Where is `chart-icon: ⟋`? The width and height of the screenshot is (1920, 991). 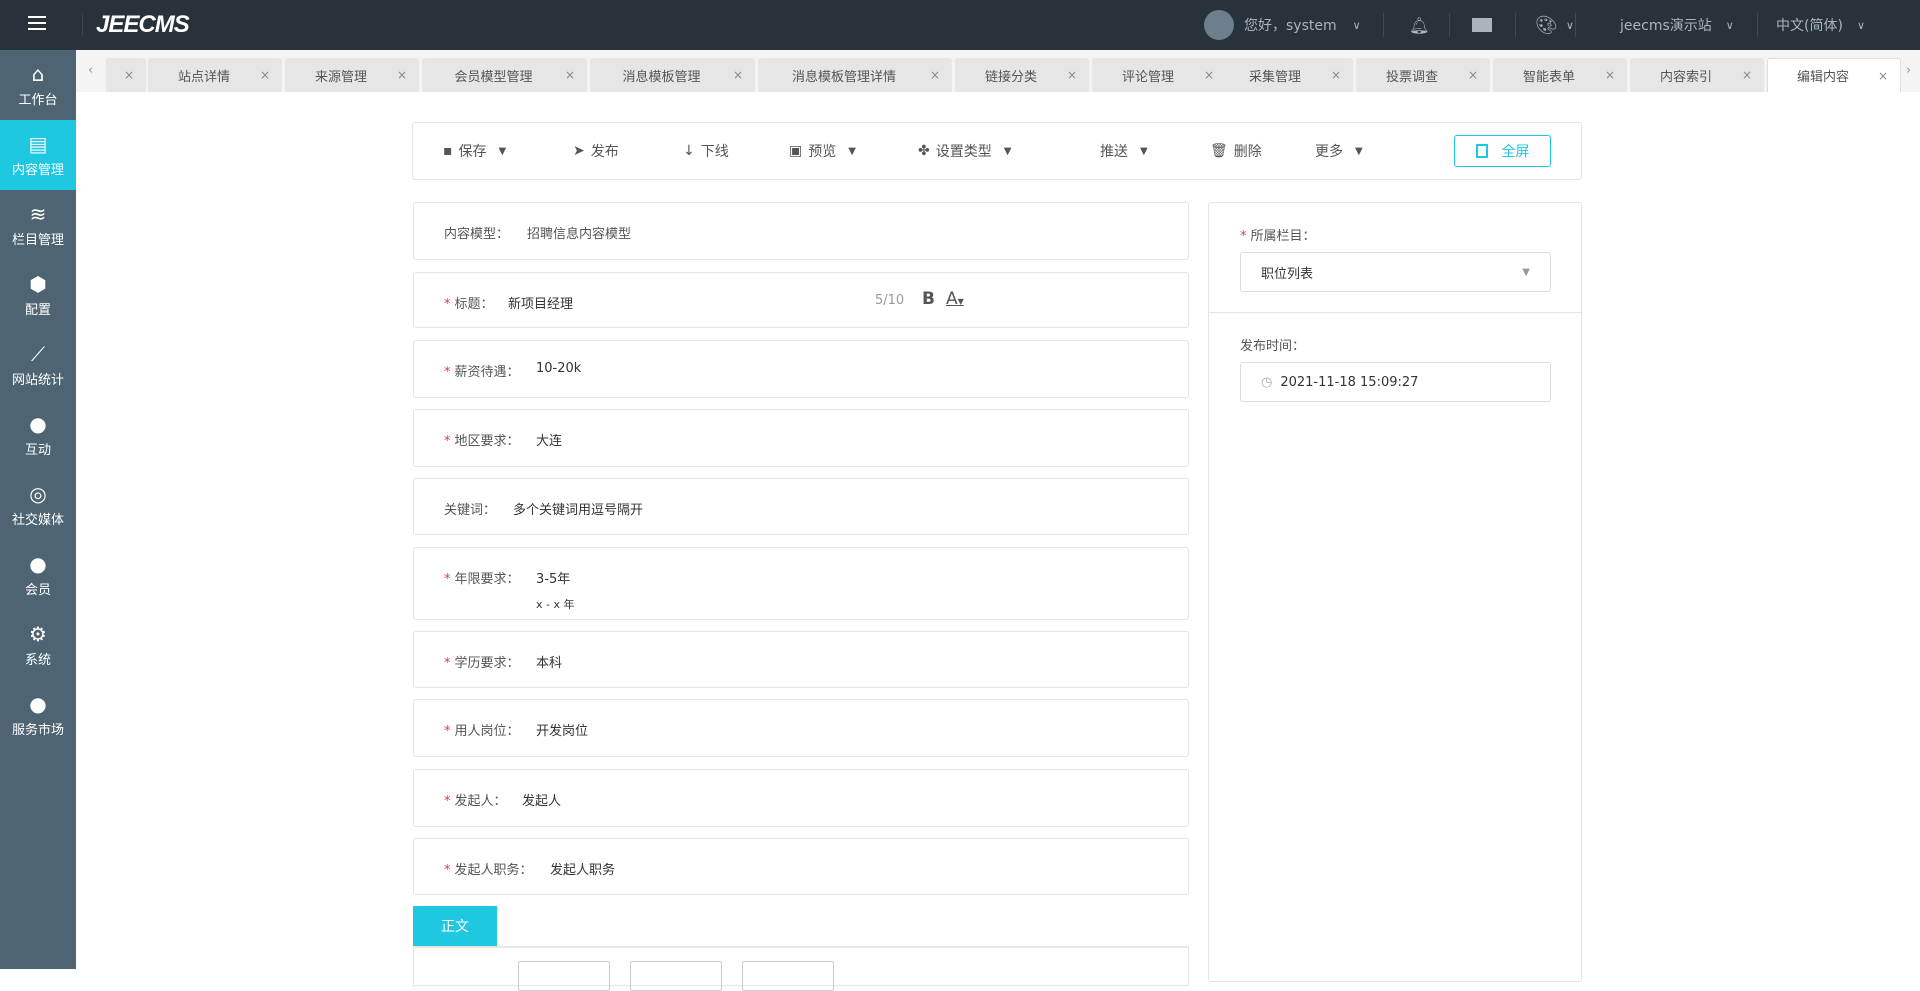 chart-icon: ⟋ is located at coordinates (38, 353).